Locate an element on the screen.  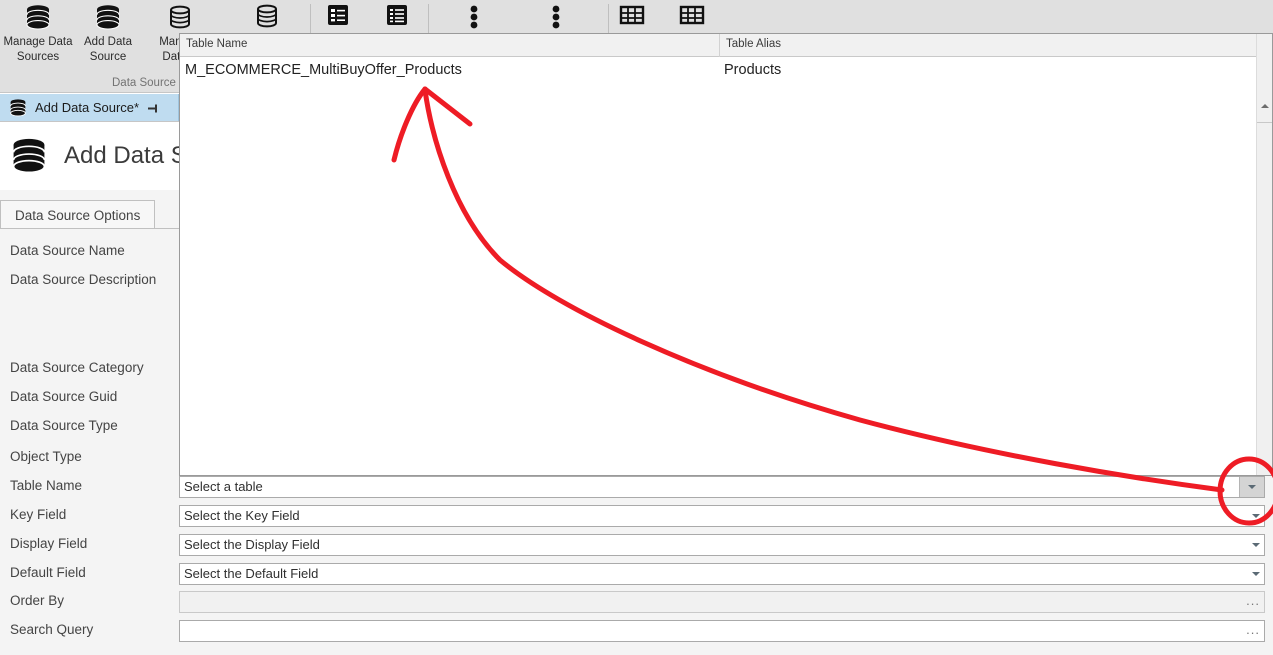
display-field-combobox: Select the Display Field is located at coordinates (722, 545).